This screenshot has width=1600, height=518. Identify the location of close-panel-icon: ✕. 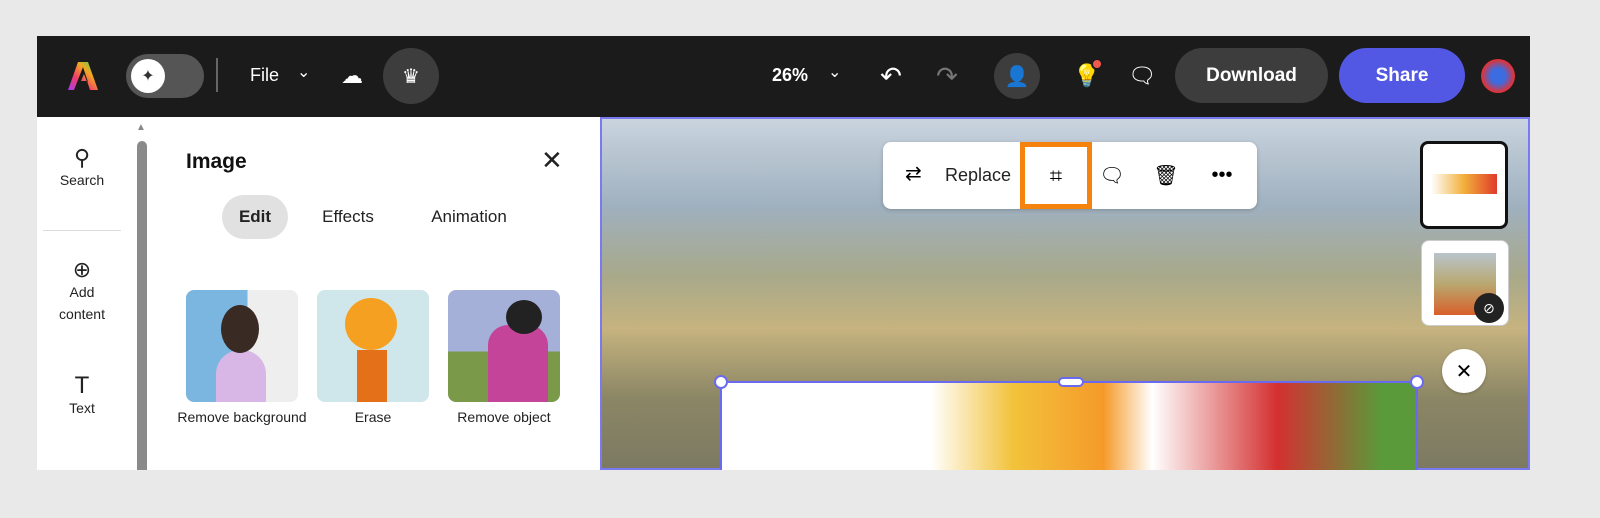
(552, 160).